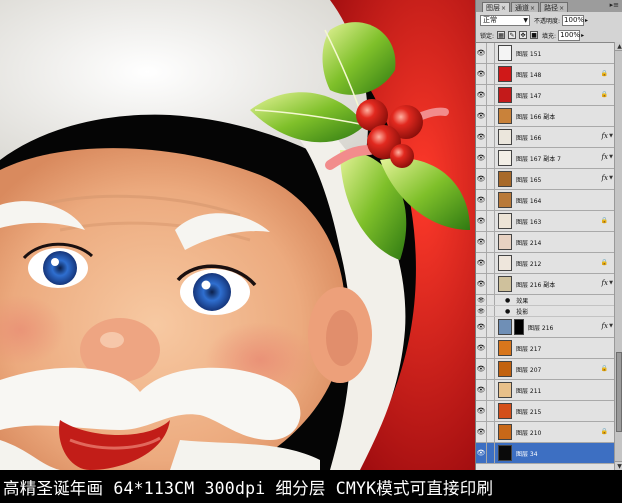 The height and width of the screenshot is (503, 622). What do you see at coordinates (545, 95) in the screenshot?
I see `layer-row: 👁 图层 147 🔒` at bounding box center [545, 95].